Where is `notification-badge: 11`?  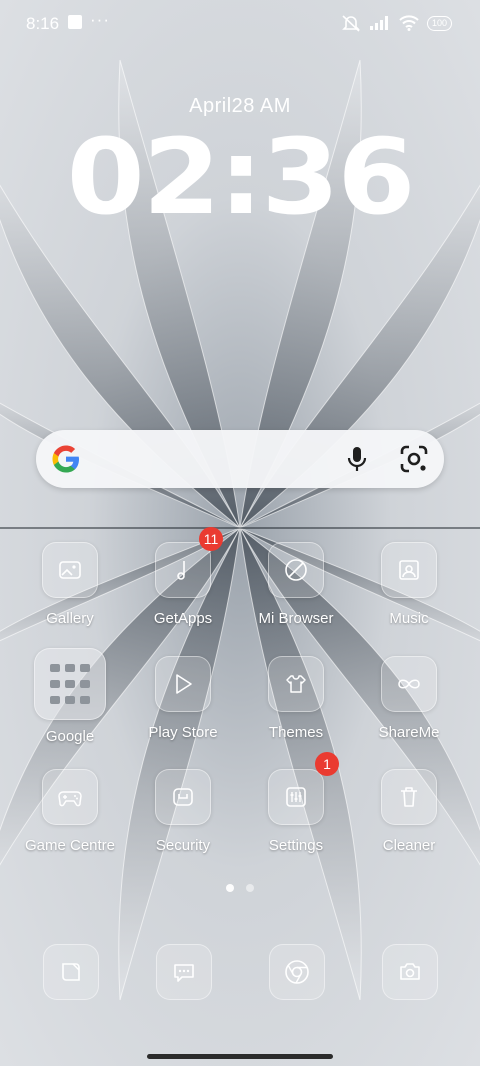
notification-badge: 11 is located at coordinates (211, 539).